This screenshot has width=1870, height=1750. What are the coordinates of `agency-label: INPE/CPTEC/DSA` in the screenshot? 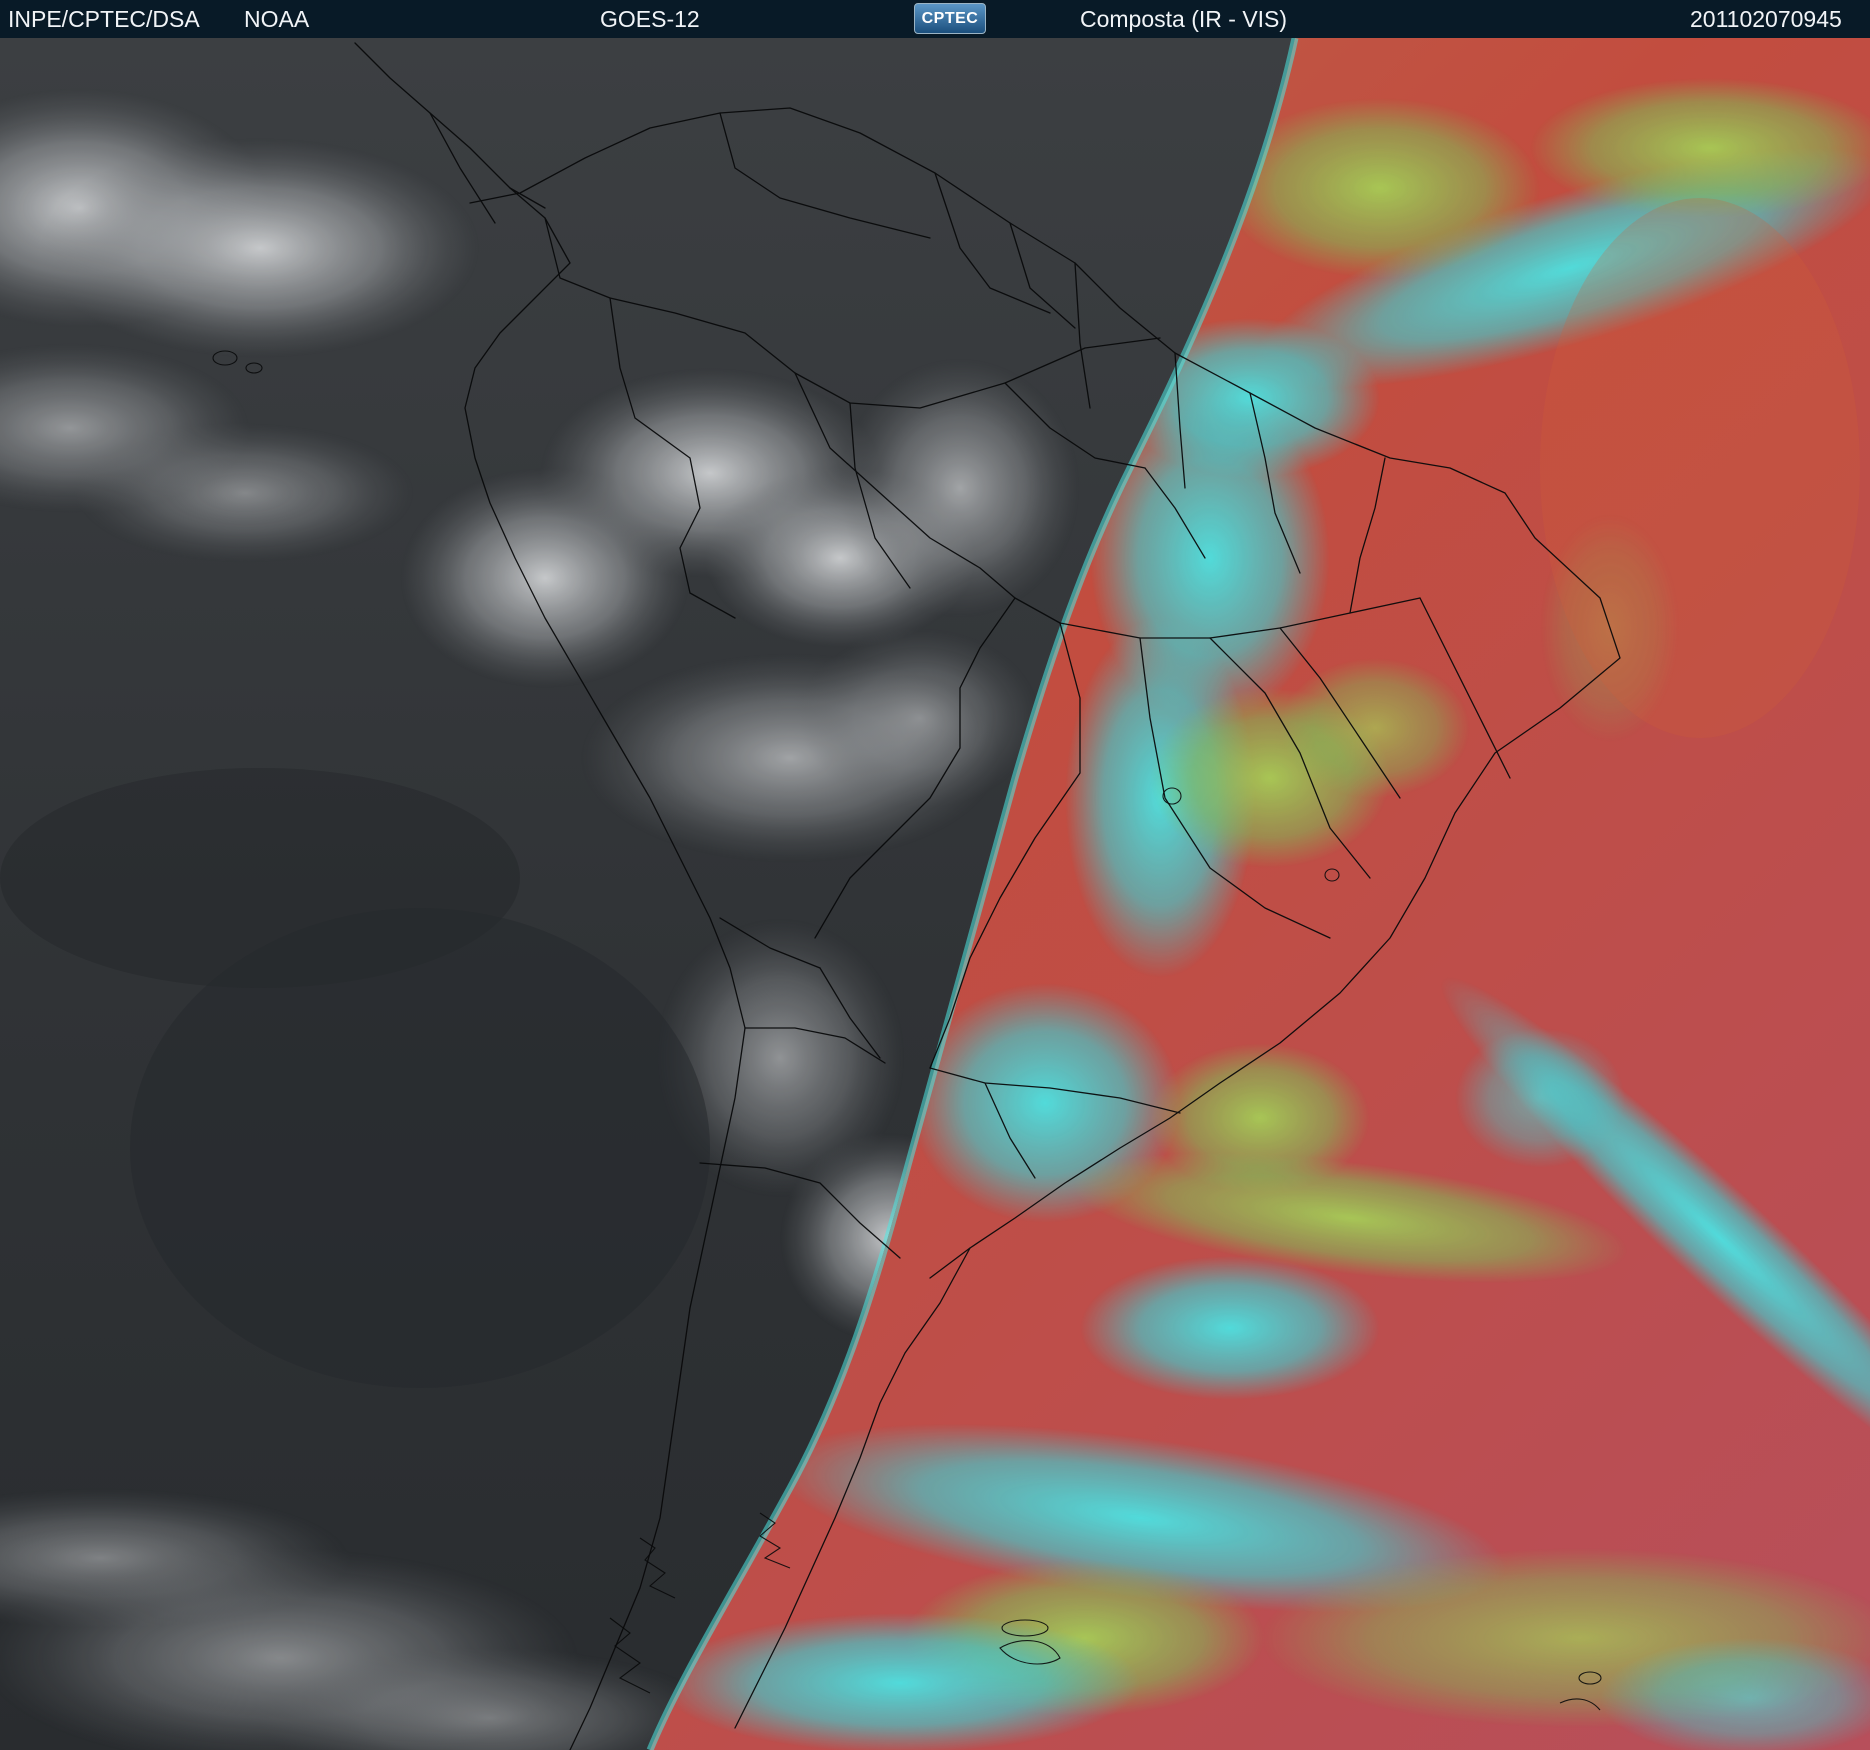 It's located at (104, 19).